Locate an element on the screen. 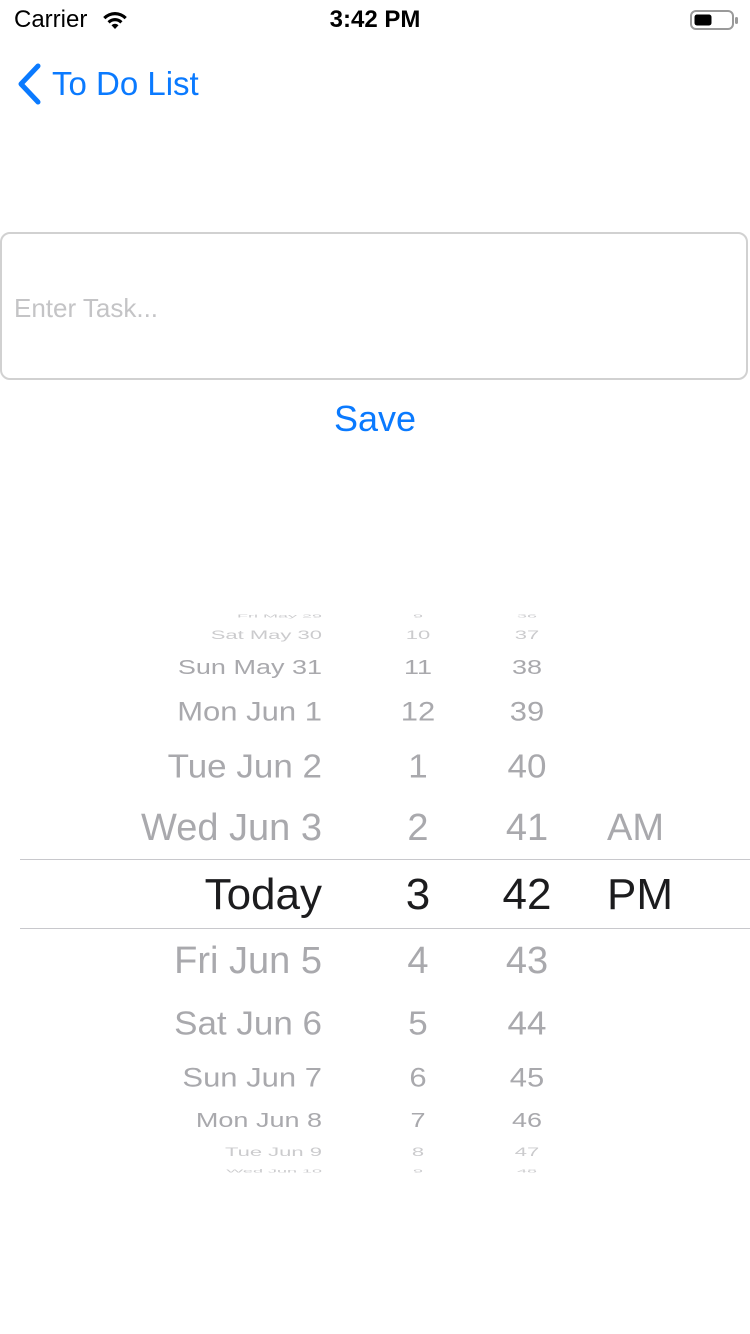  picker-date-item: Mon Jun 8 is located at coordinates (259, 1120).